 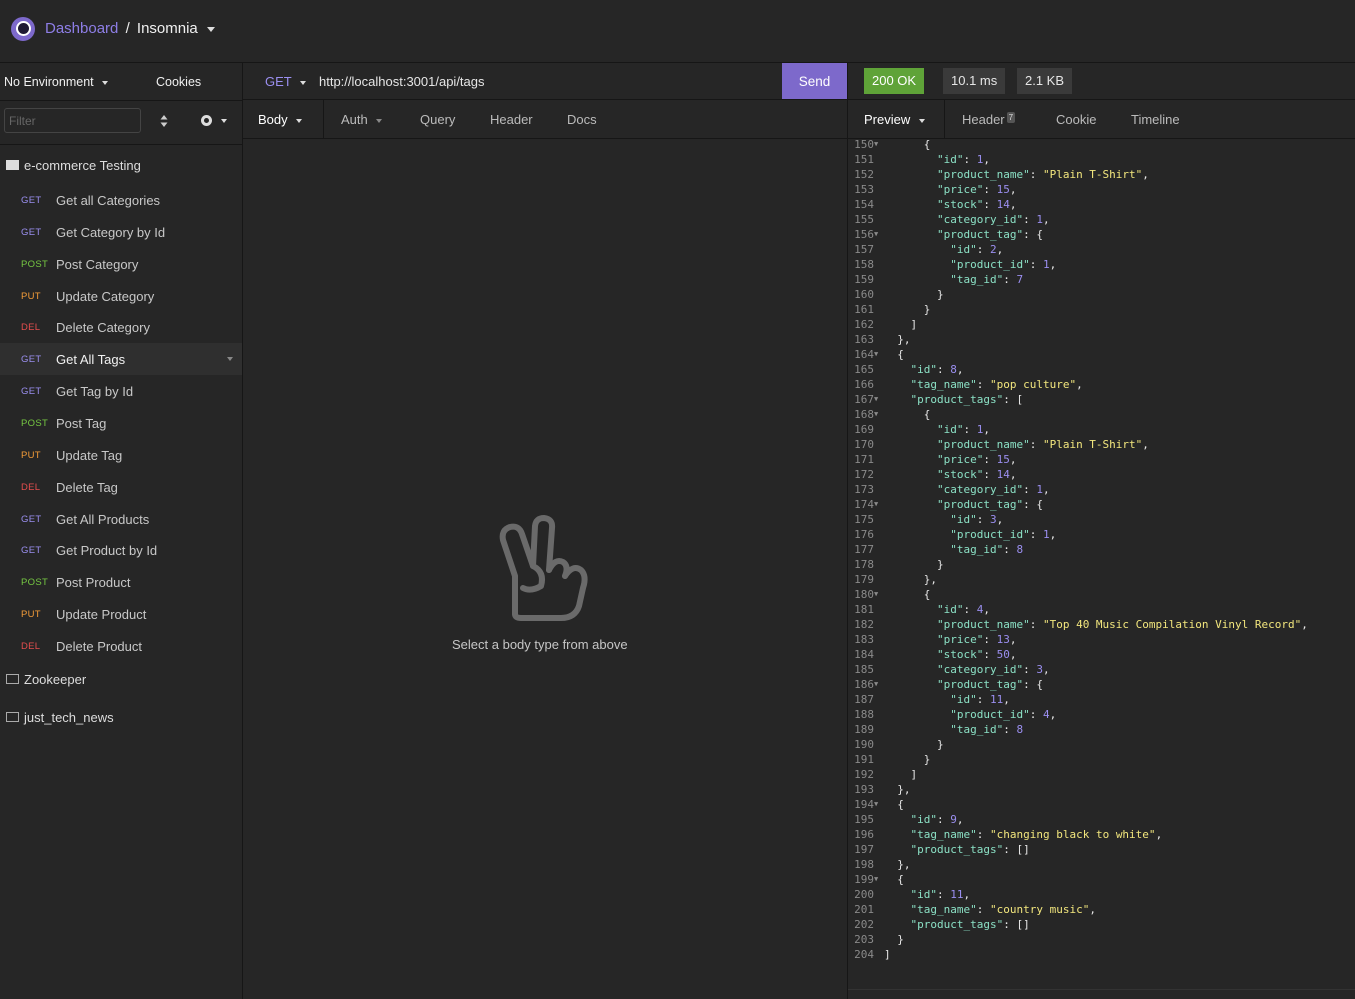 I want to click on request-name: Update Category, so click(x=105, y=296).